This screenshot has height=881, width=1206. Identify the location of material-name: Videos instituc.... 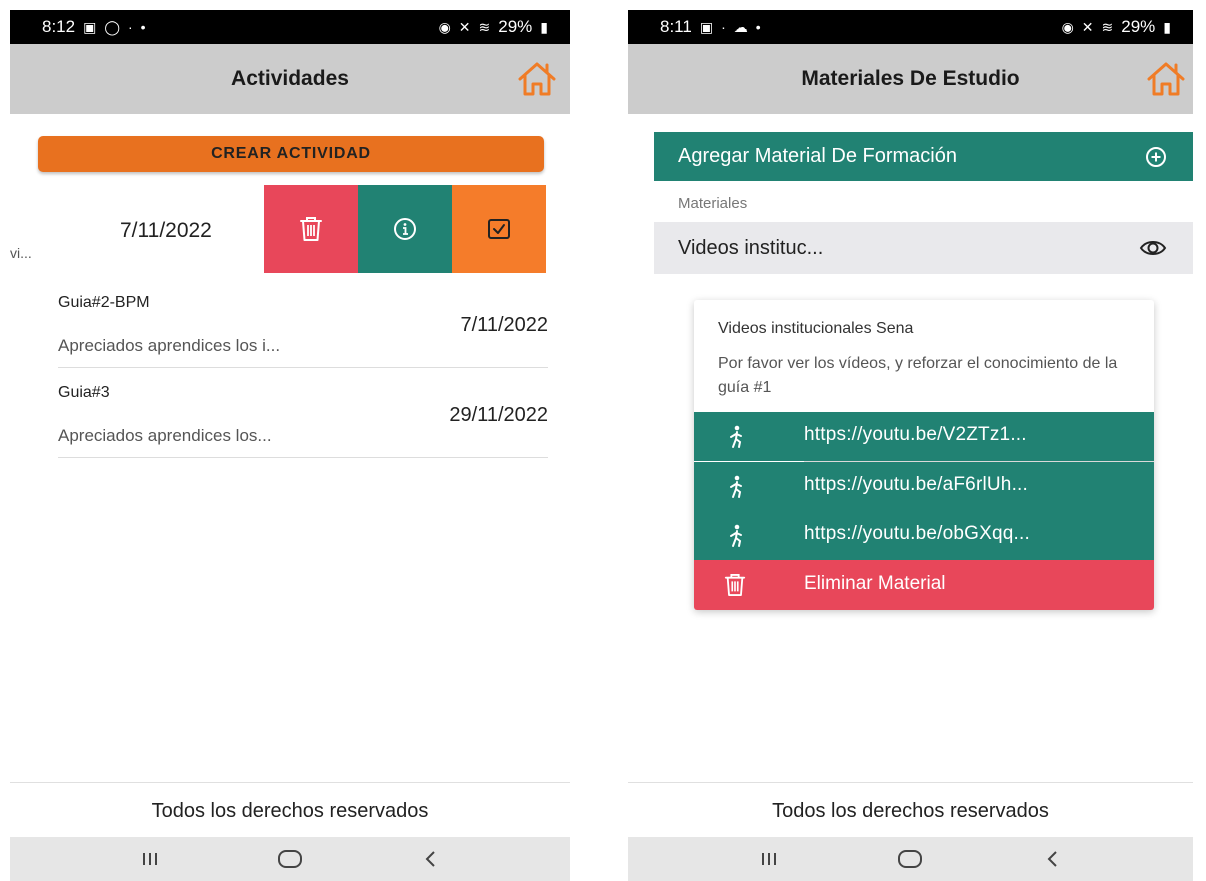
(751, 247).